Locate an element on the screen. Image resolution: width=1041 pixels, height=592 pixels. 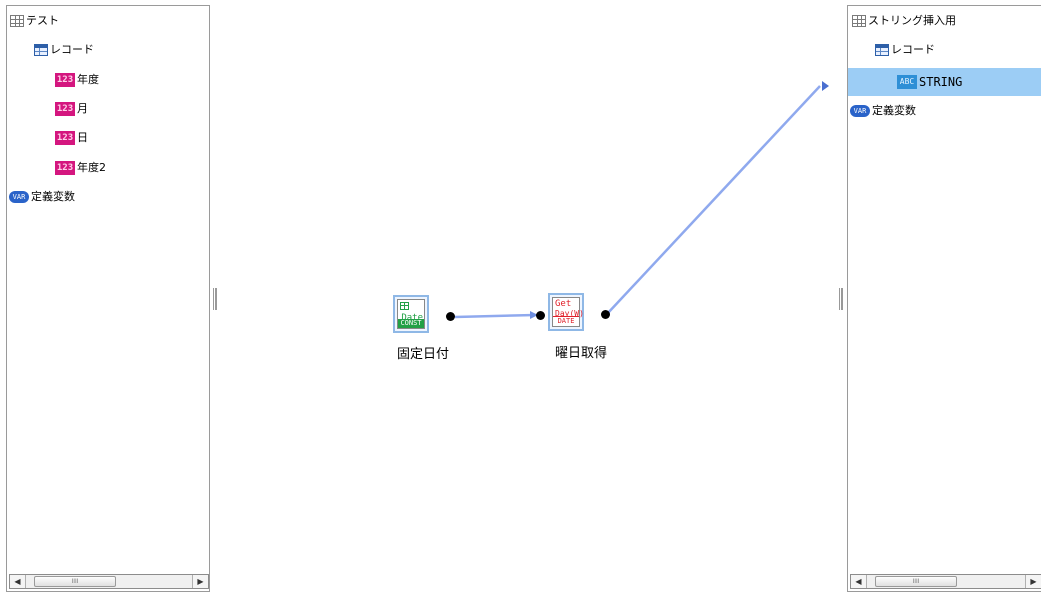
tree-item-string-root: ストリング挿入用 is located at coordinates (904, 21).